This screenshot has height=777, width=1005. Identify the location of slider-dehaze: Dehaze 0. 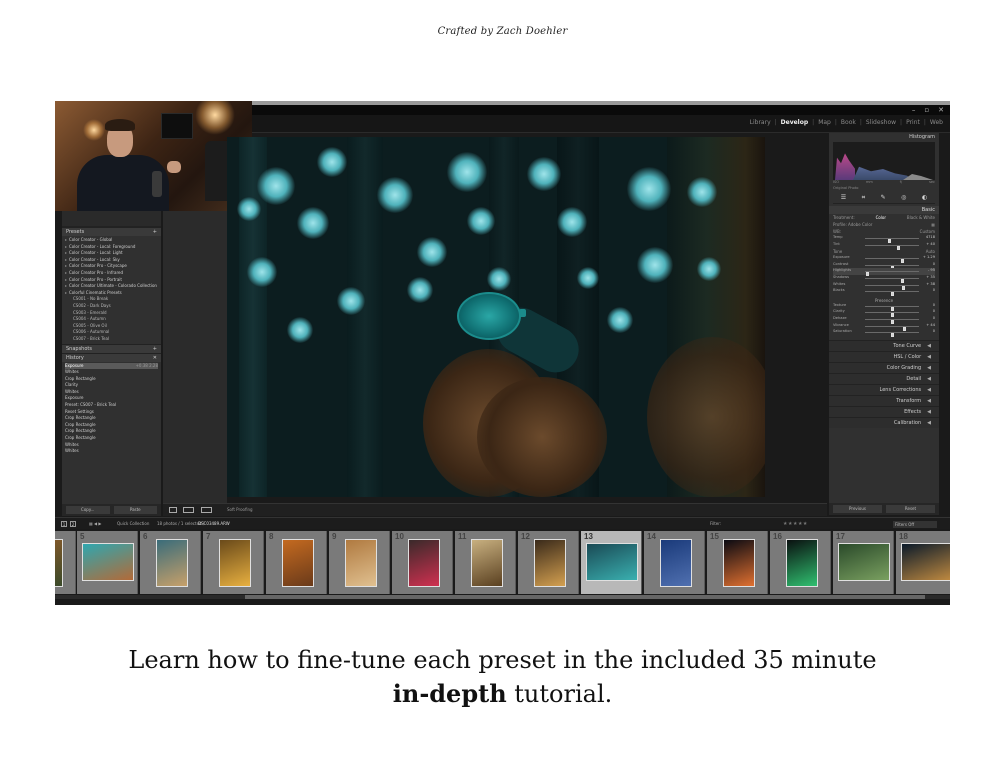
(884, 320).